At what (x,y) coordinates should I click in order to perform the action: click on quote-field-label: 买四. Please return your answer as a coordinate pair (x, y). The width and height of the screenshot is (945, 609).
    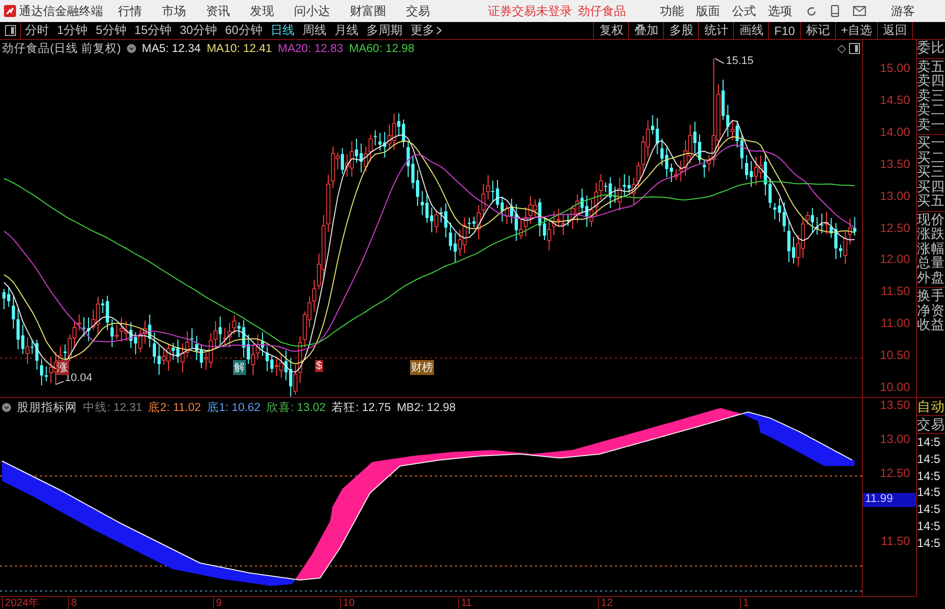
    Looking at the image, I should click on (931, 187).